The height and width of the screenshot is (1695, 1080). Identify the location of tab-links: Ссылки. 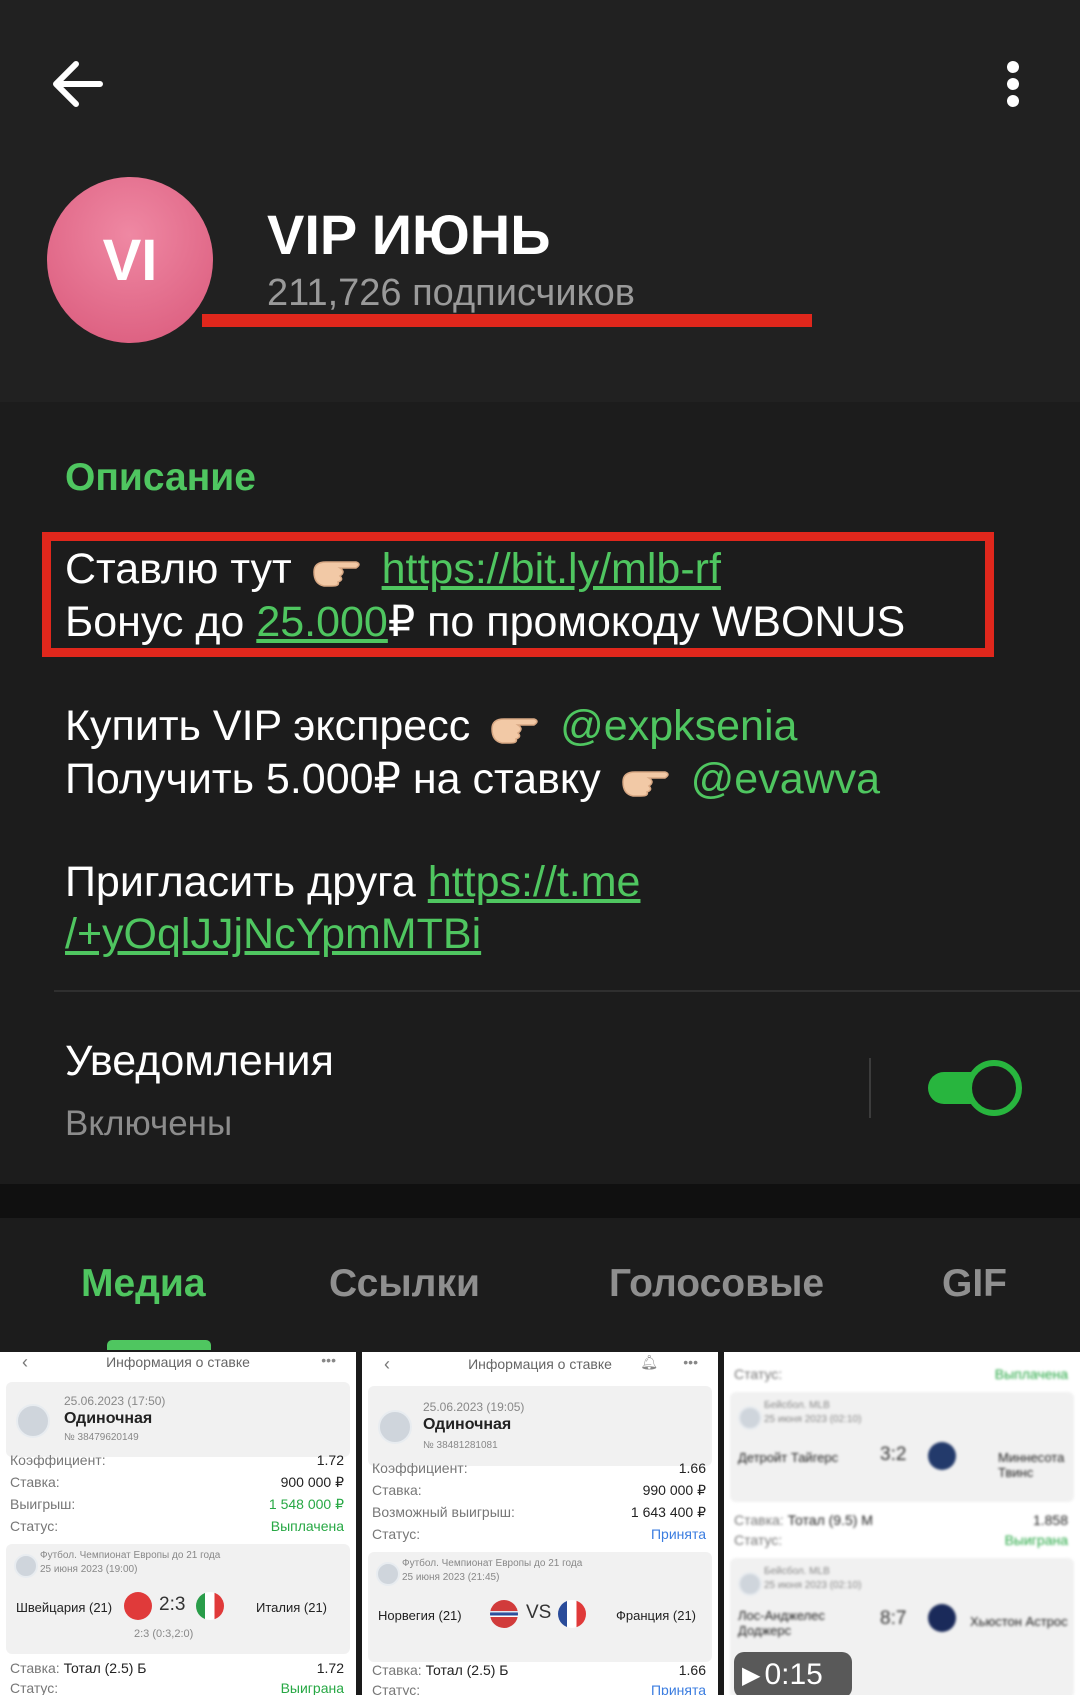
(404, 1284).